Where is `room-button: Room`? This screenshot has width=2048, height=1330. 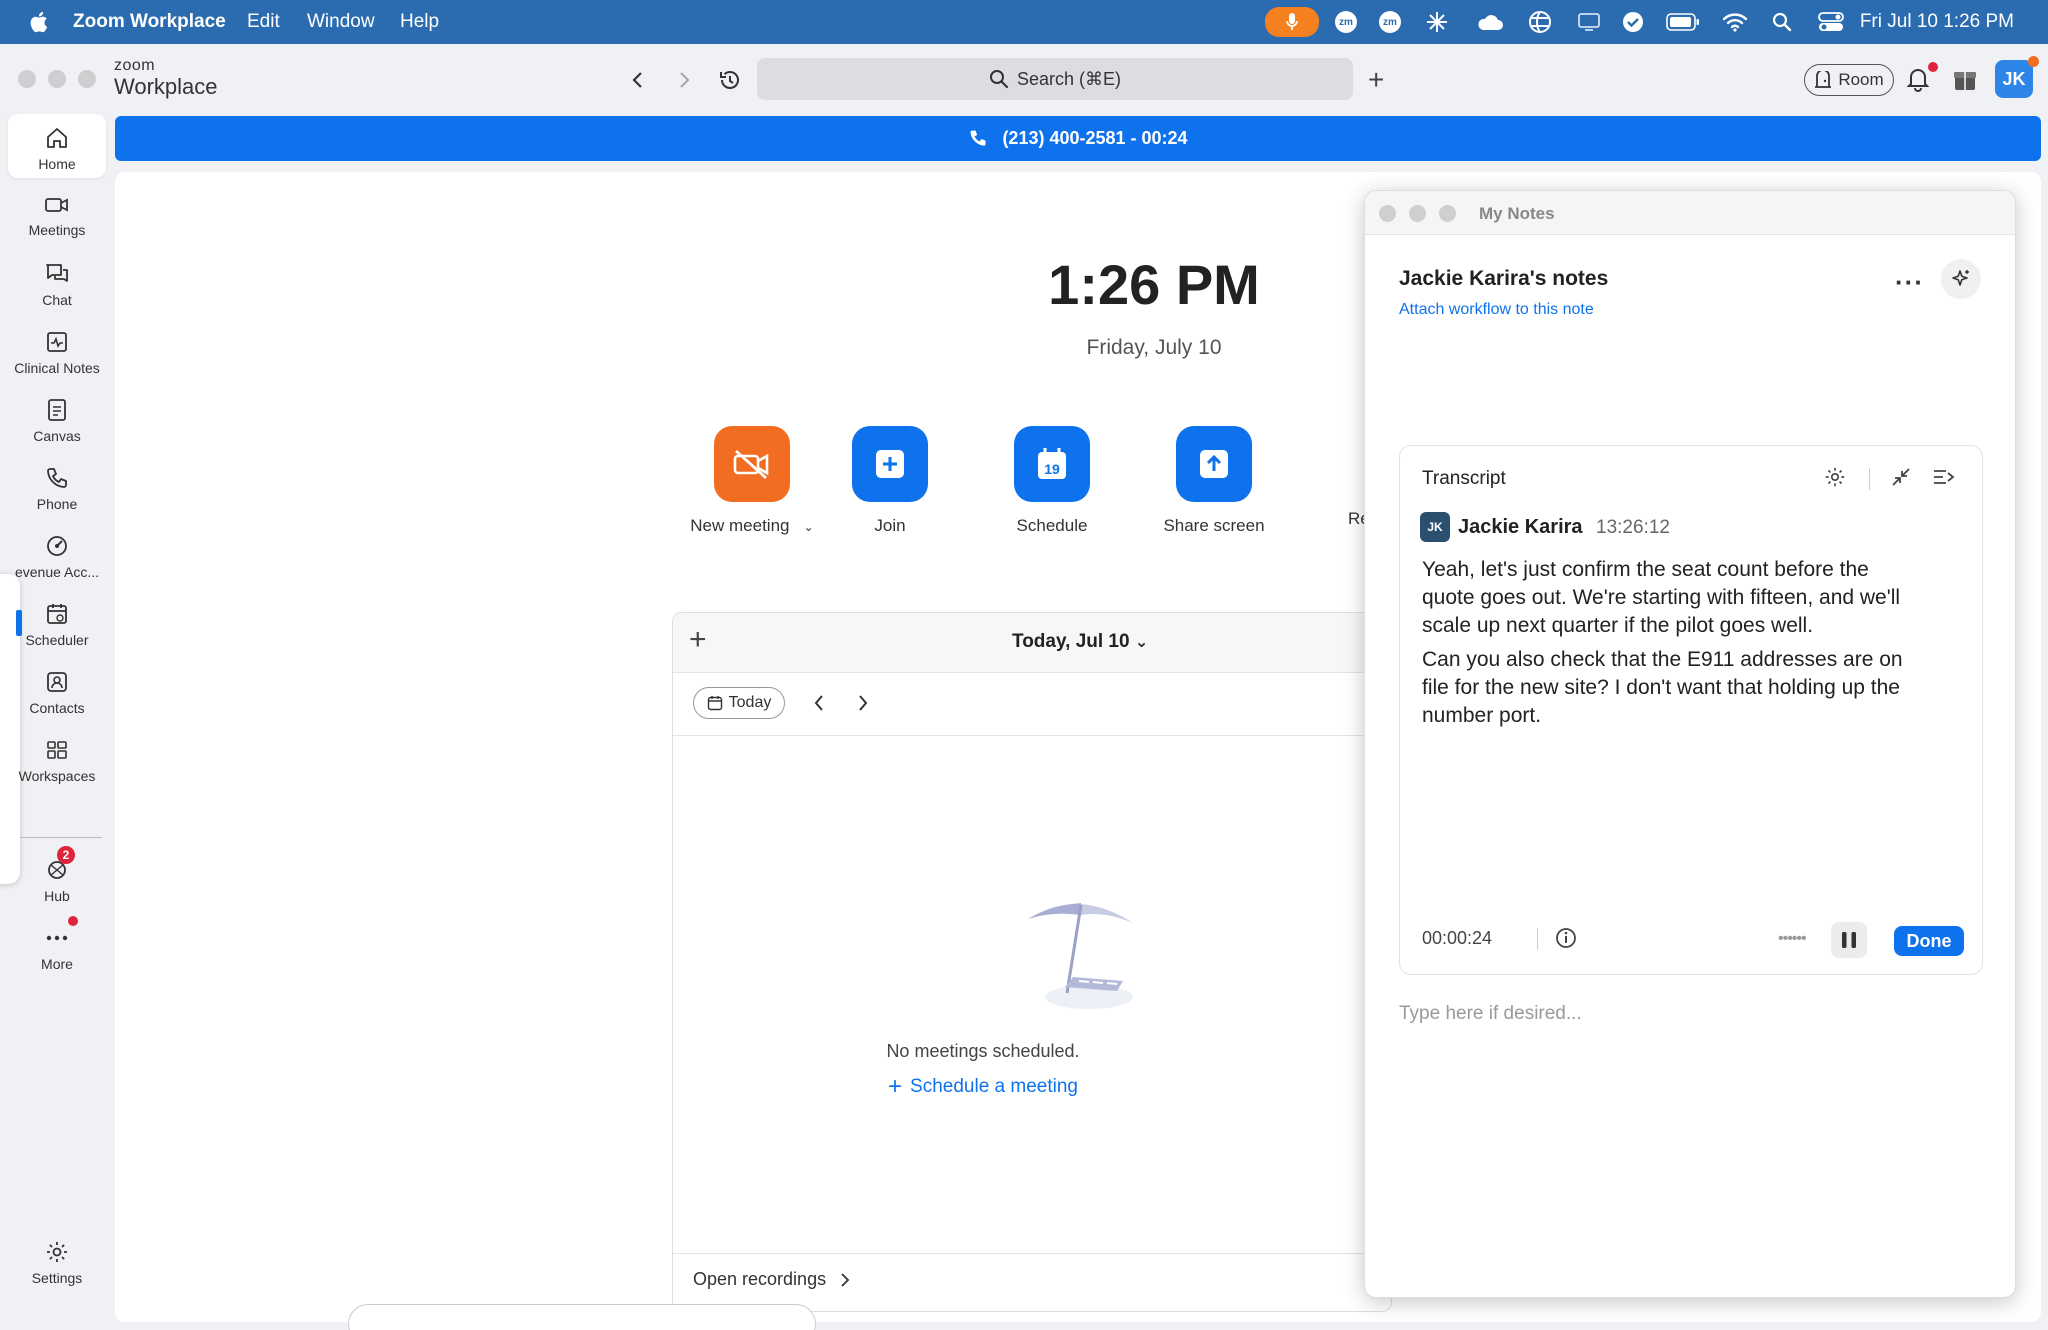
room-button: Room is located at coordinates (1849, 80).